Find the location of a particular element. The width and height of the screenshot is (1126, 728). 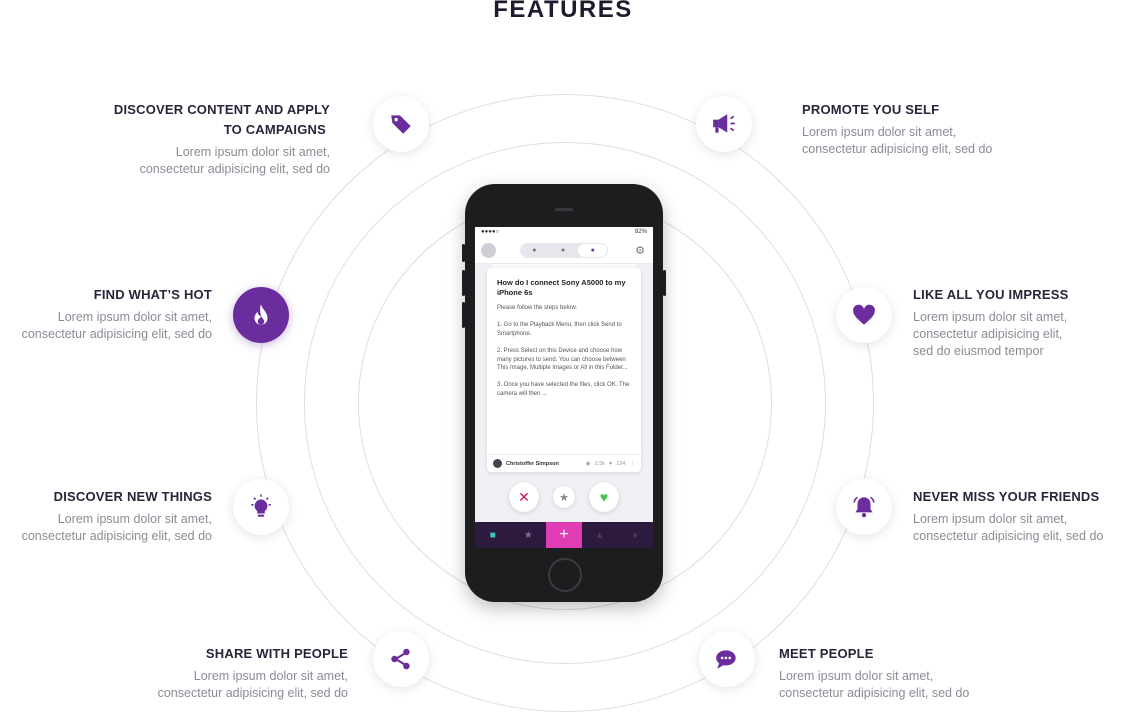

signal-indicator: ●●●●○ is located at coordinates (490, 232).